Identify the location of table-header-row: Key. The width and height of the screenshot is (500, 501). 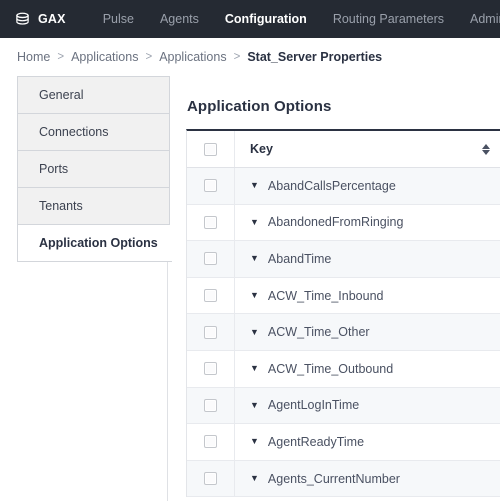
(343, 149).